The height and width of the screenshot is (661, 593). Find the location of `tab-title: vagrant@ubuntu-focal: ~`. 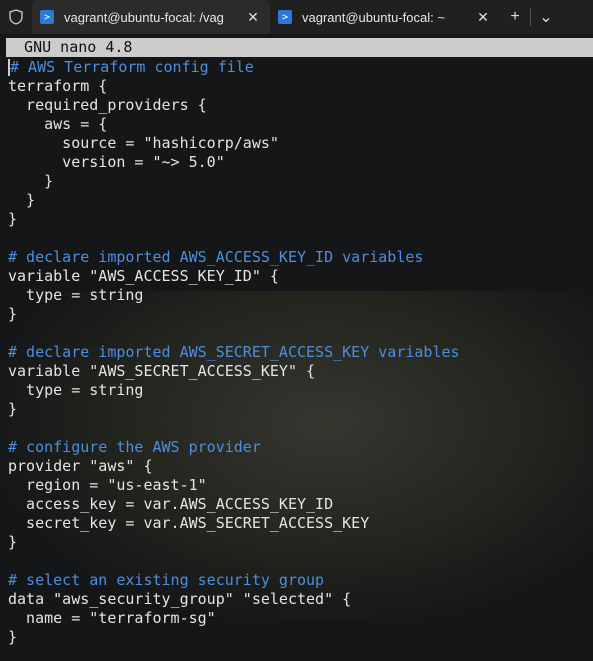

tab-title: vagrant@ubuntu-focal: ~ is located at coordinates (373, 17).